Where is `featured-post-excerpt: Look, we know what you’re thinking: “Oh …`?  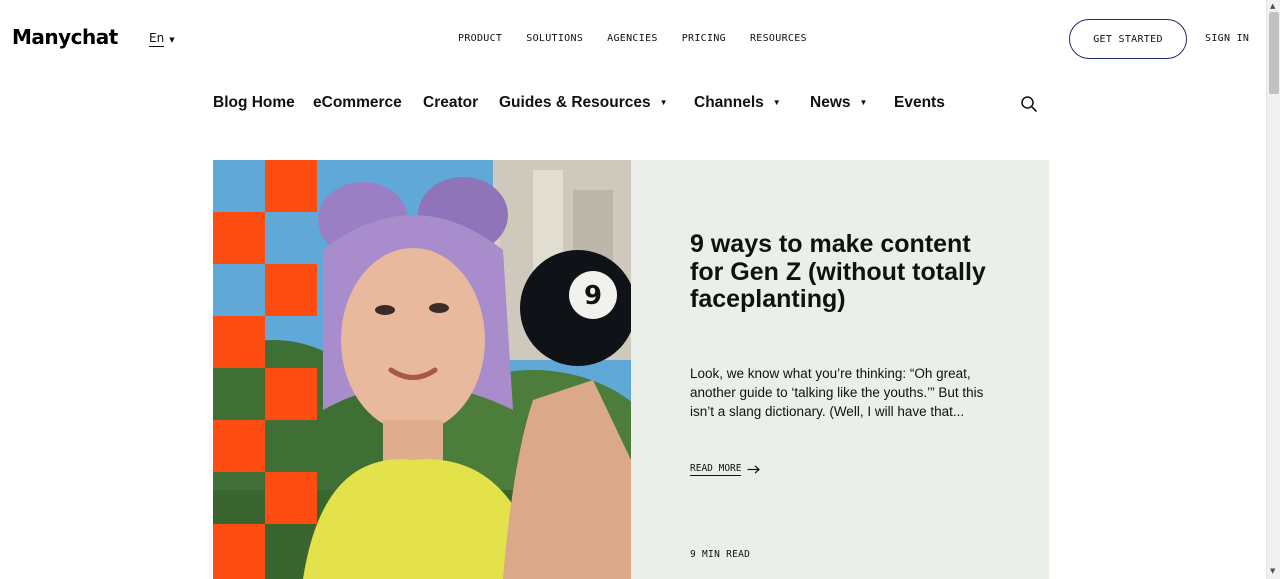 featured-post-excerpt: Look, we know what you’re thinking: “Oh … is located at coordinates (837, 392).